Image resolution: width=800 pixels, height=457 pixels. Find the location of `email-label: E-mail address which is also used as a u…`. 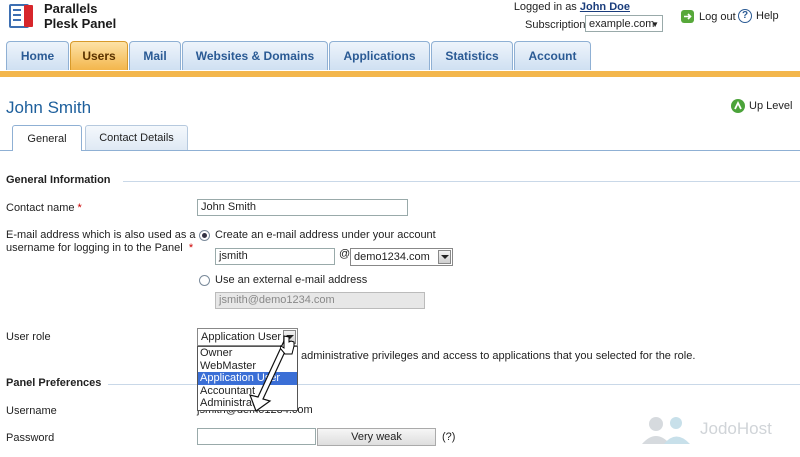

email-label: E-mail address which is also used as a u… is located at coordinates (101, 241).